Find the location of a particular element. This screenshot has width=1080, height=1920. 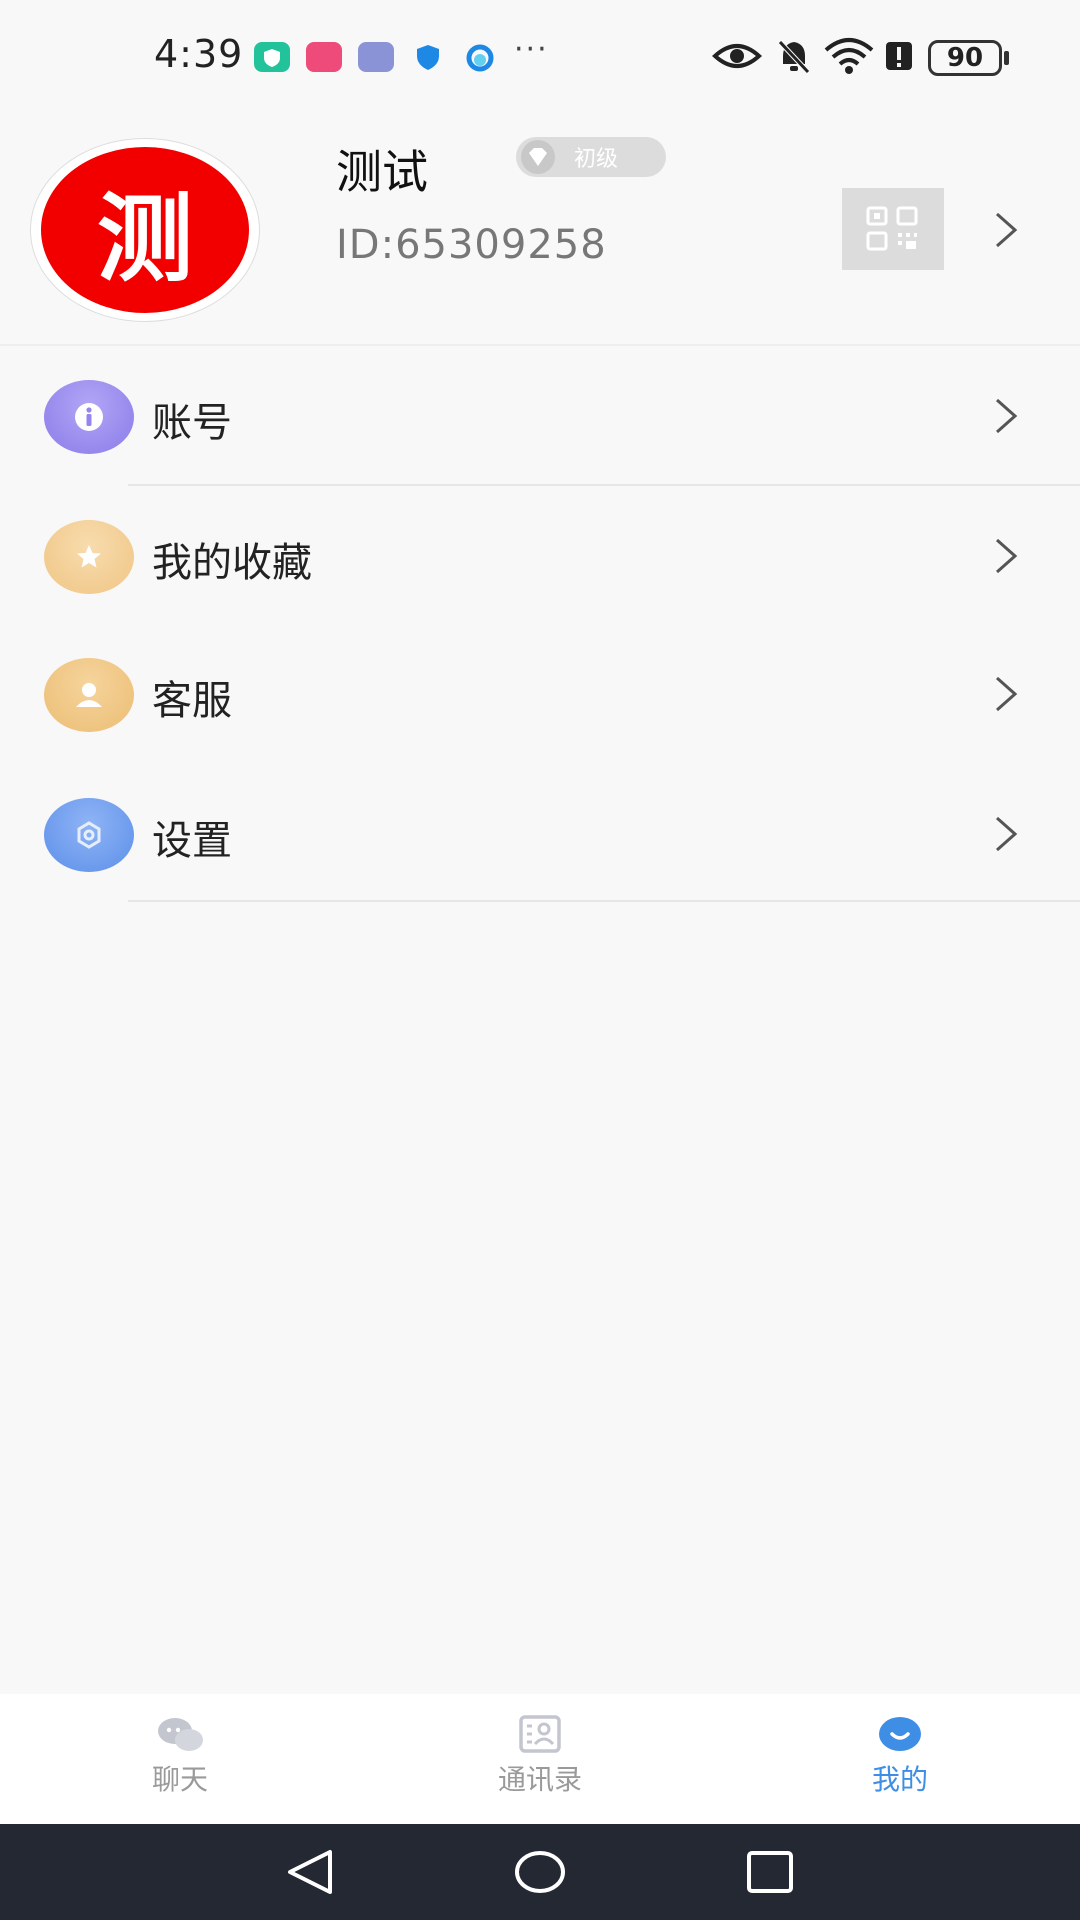

menu-item-label: 客服 is located at coordinates (192, 701).